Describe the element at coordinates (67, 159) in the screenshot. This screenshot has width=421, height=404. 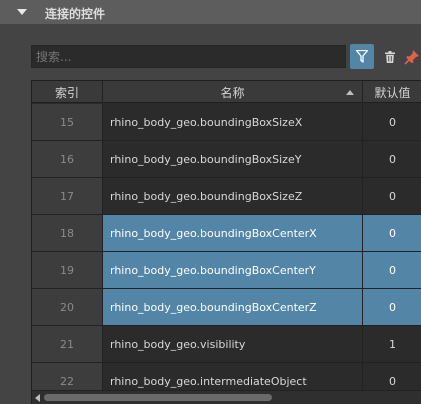
I see `row-index: 16` at that location.